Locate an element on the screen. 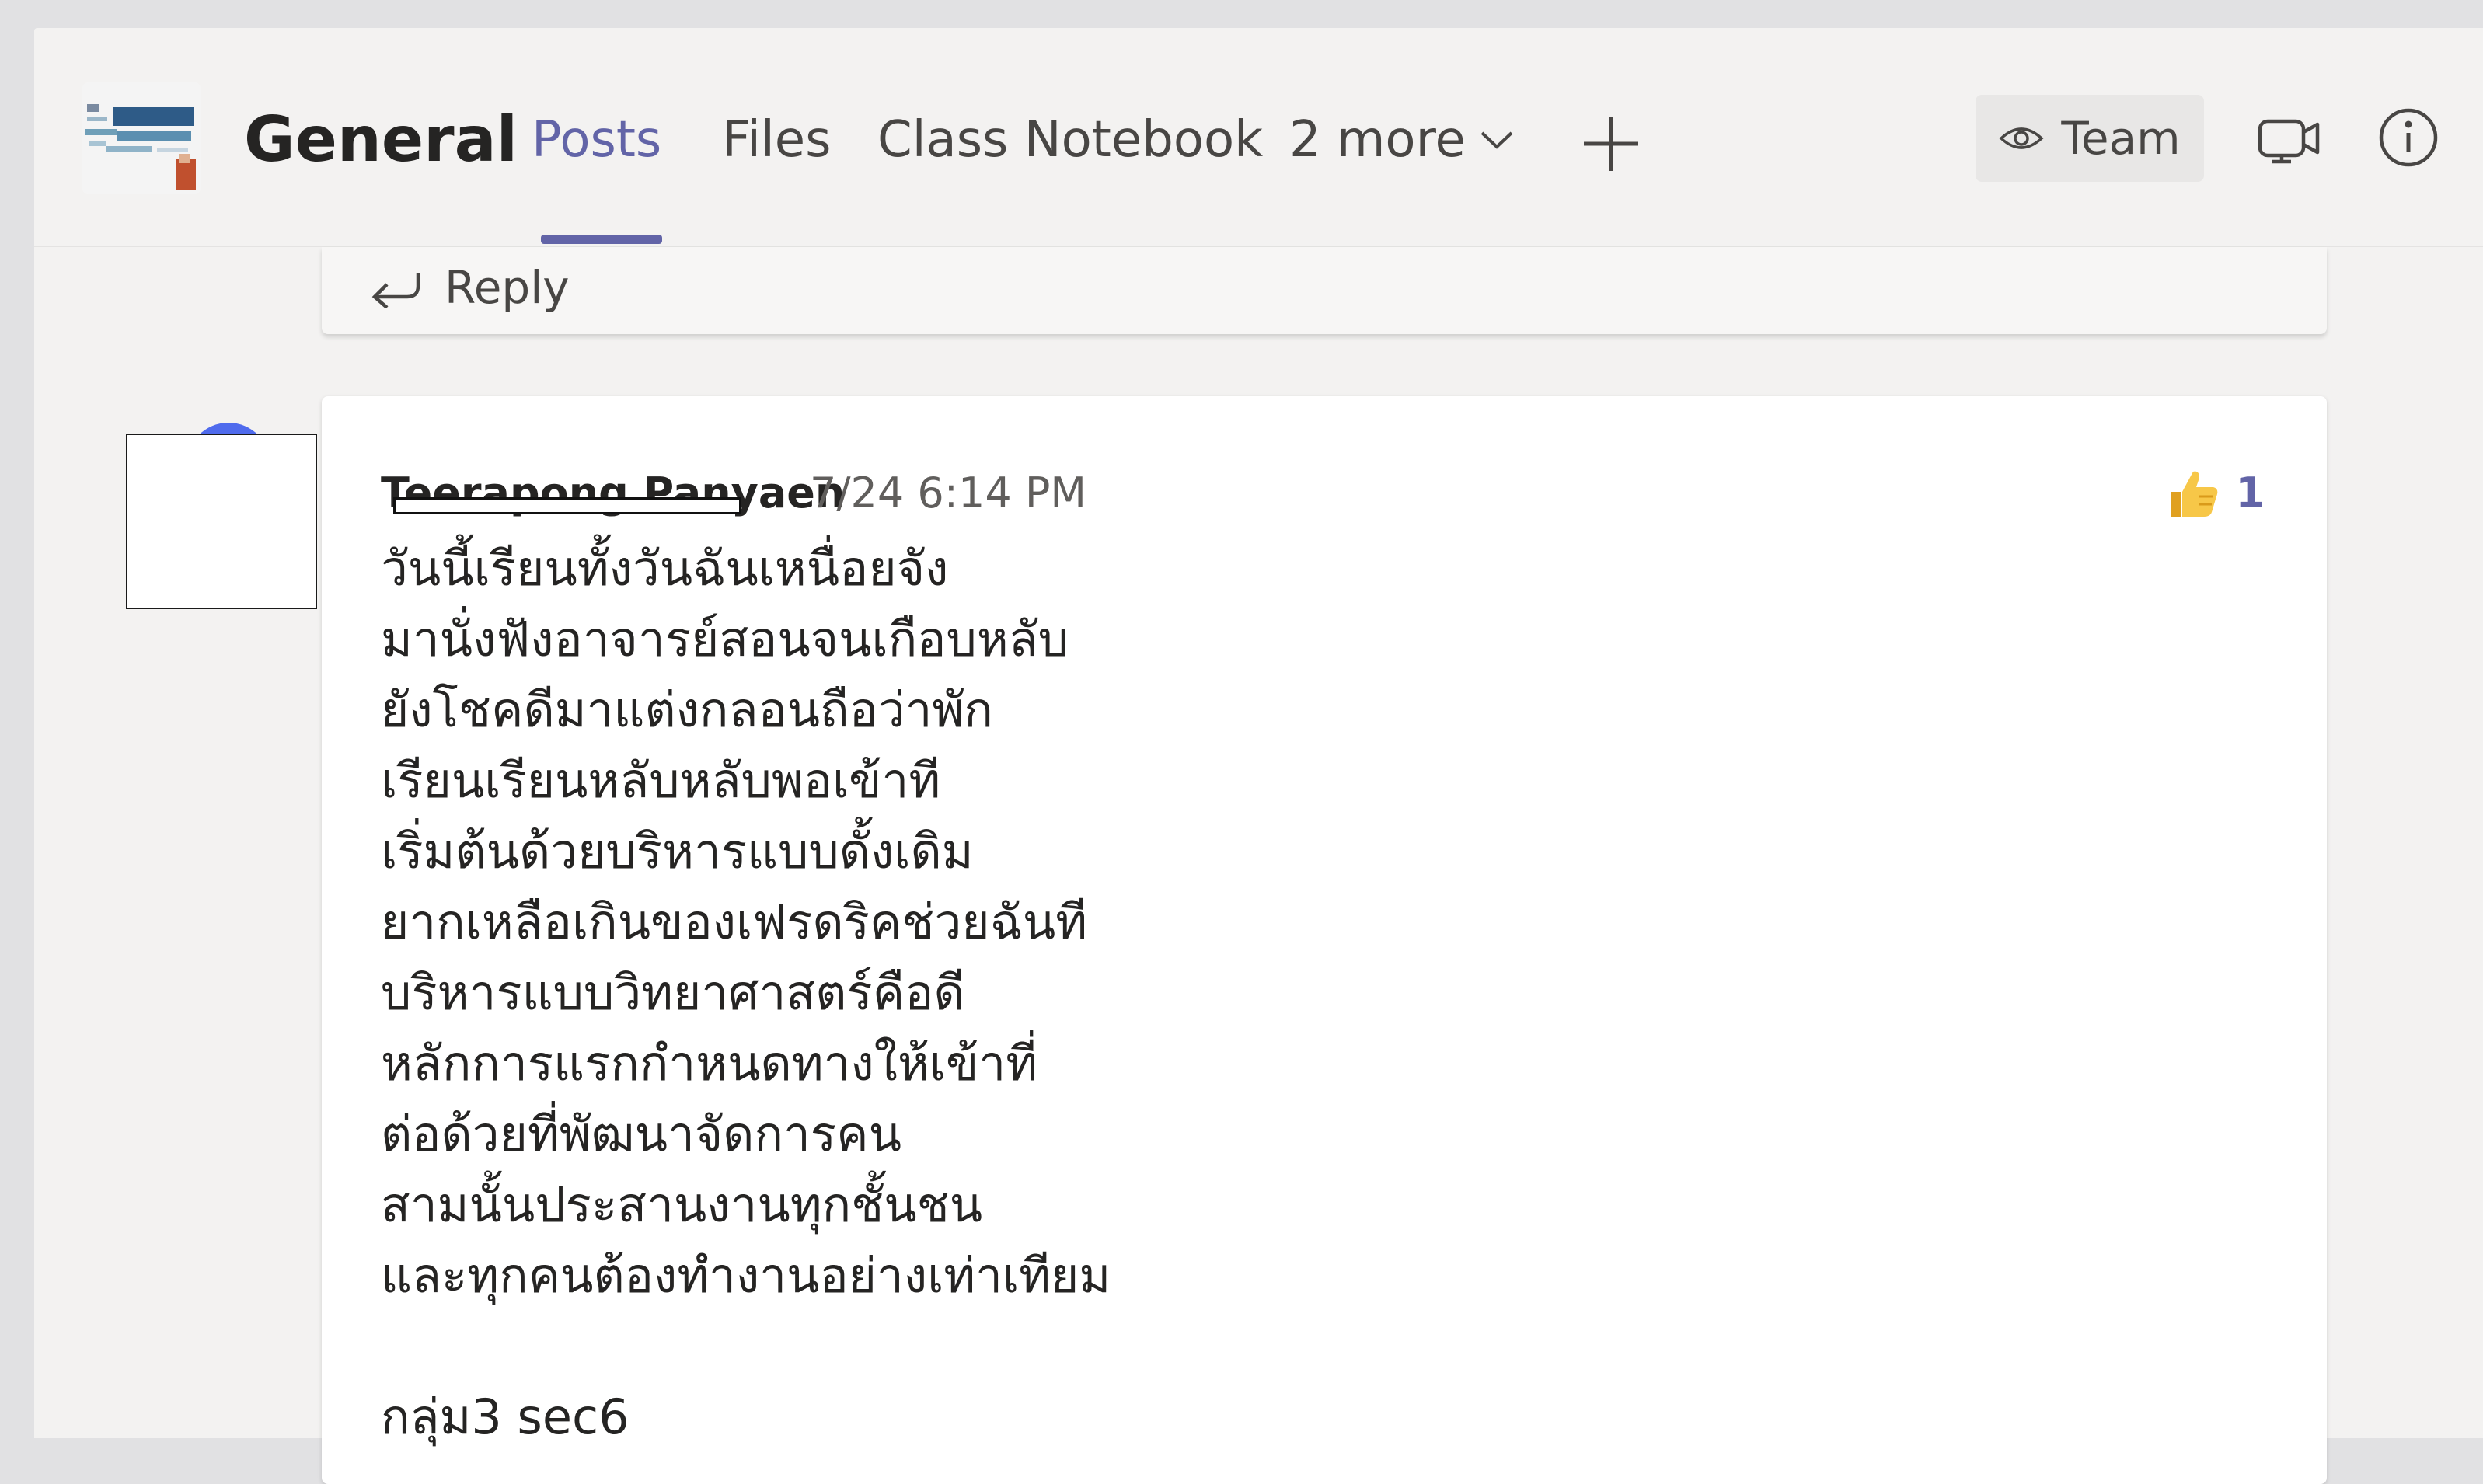 This screenshot has height=1484, width=2483. team-logo-image is located at coordinates (142, 138).